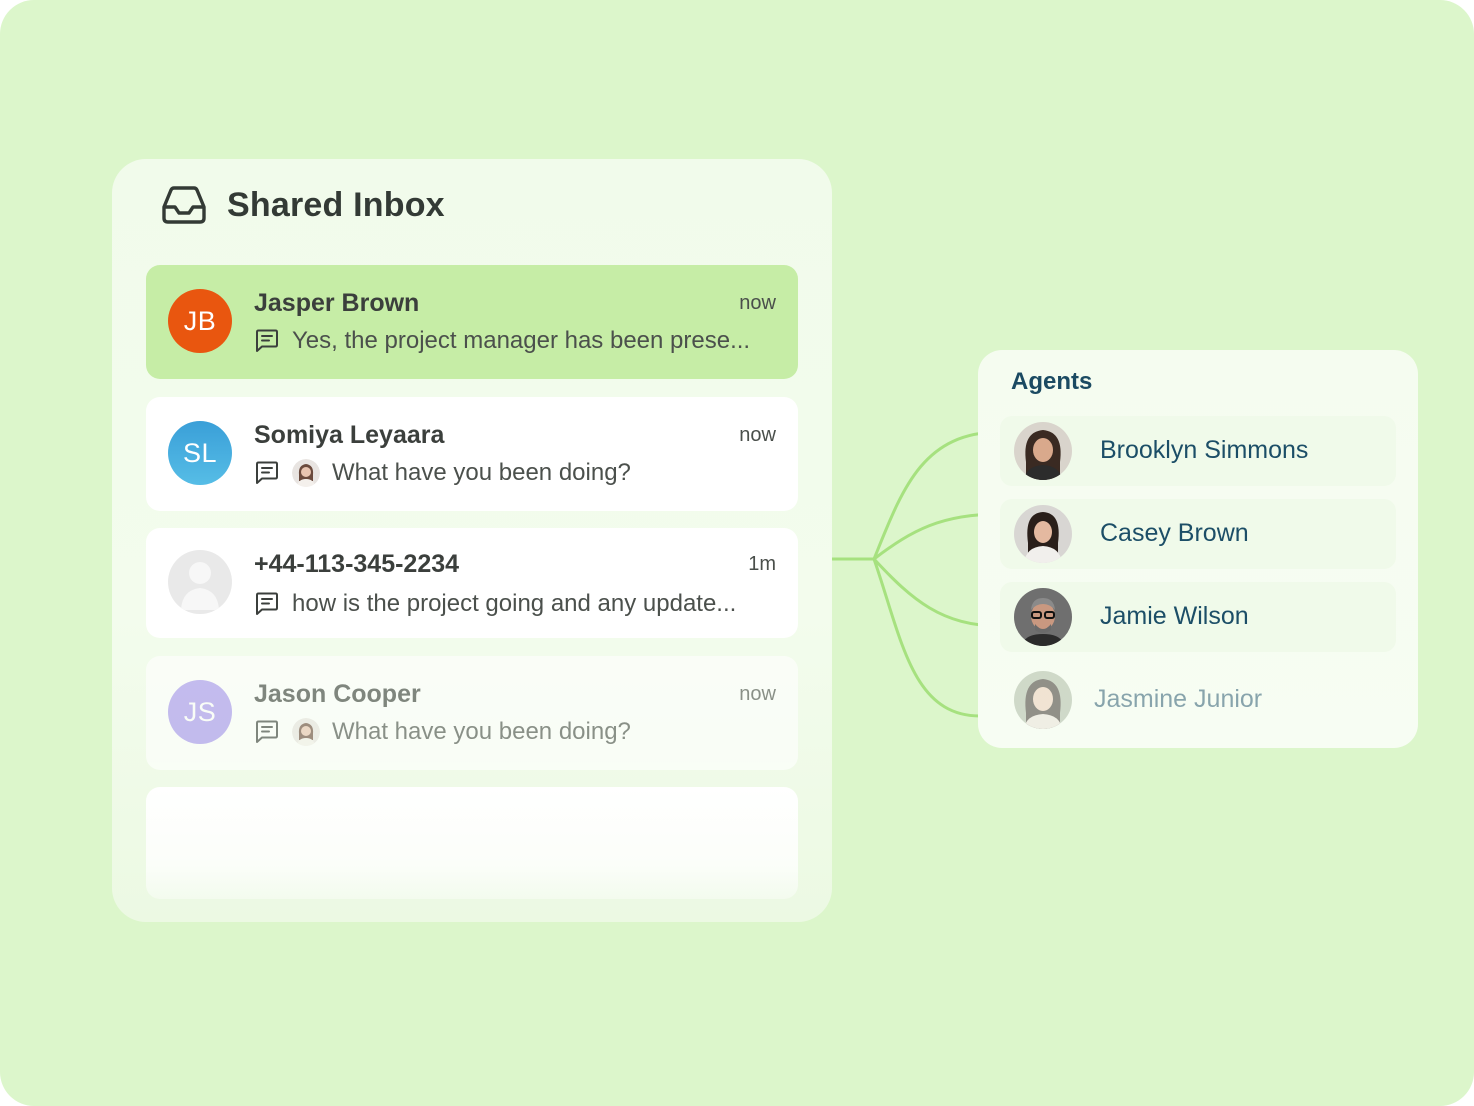 This screenshot has width=1474, height=1106. Describe the element at coordinates (200, 453) in the screenshot. I see `avatar: SL` at that location.